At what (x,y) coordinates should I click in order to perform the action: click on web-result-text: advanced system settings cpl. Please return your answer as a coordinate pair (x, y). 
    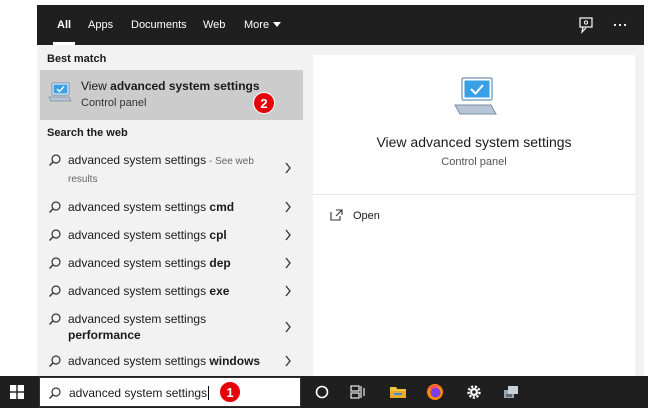
    Looking at the image, I should click on (168, 235).